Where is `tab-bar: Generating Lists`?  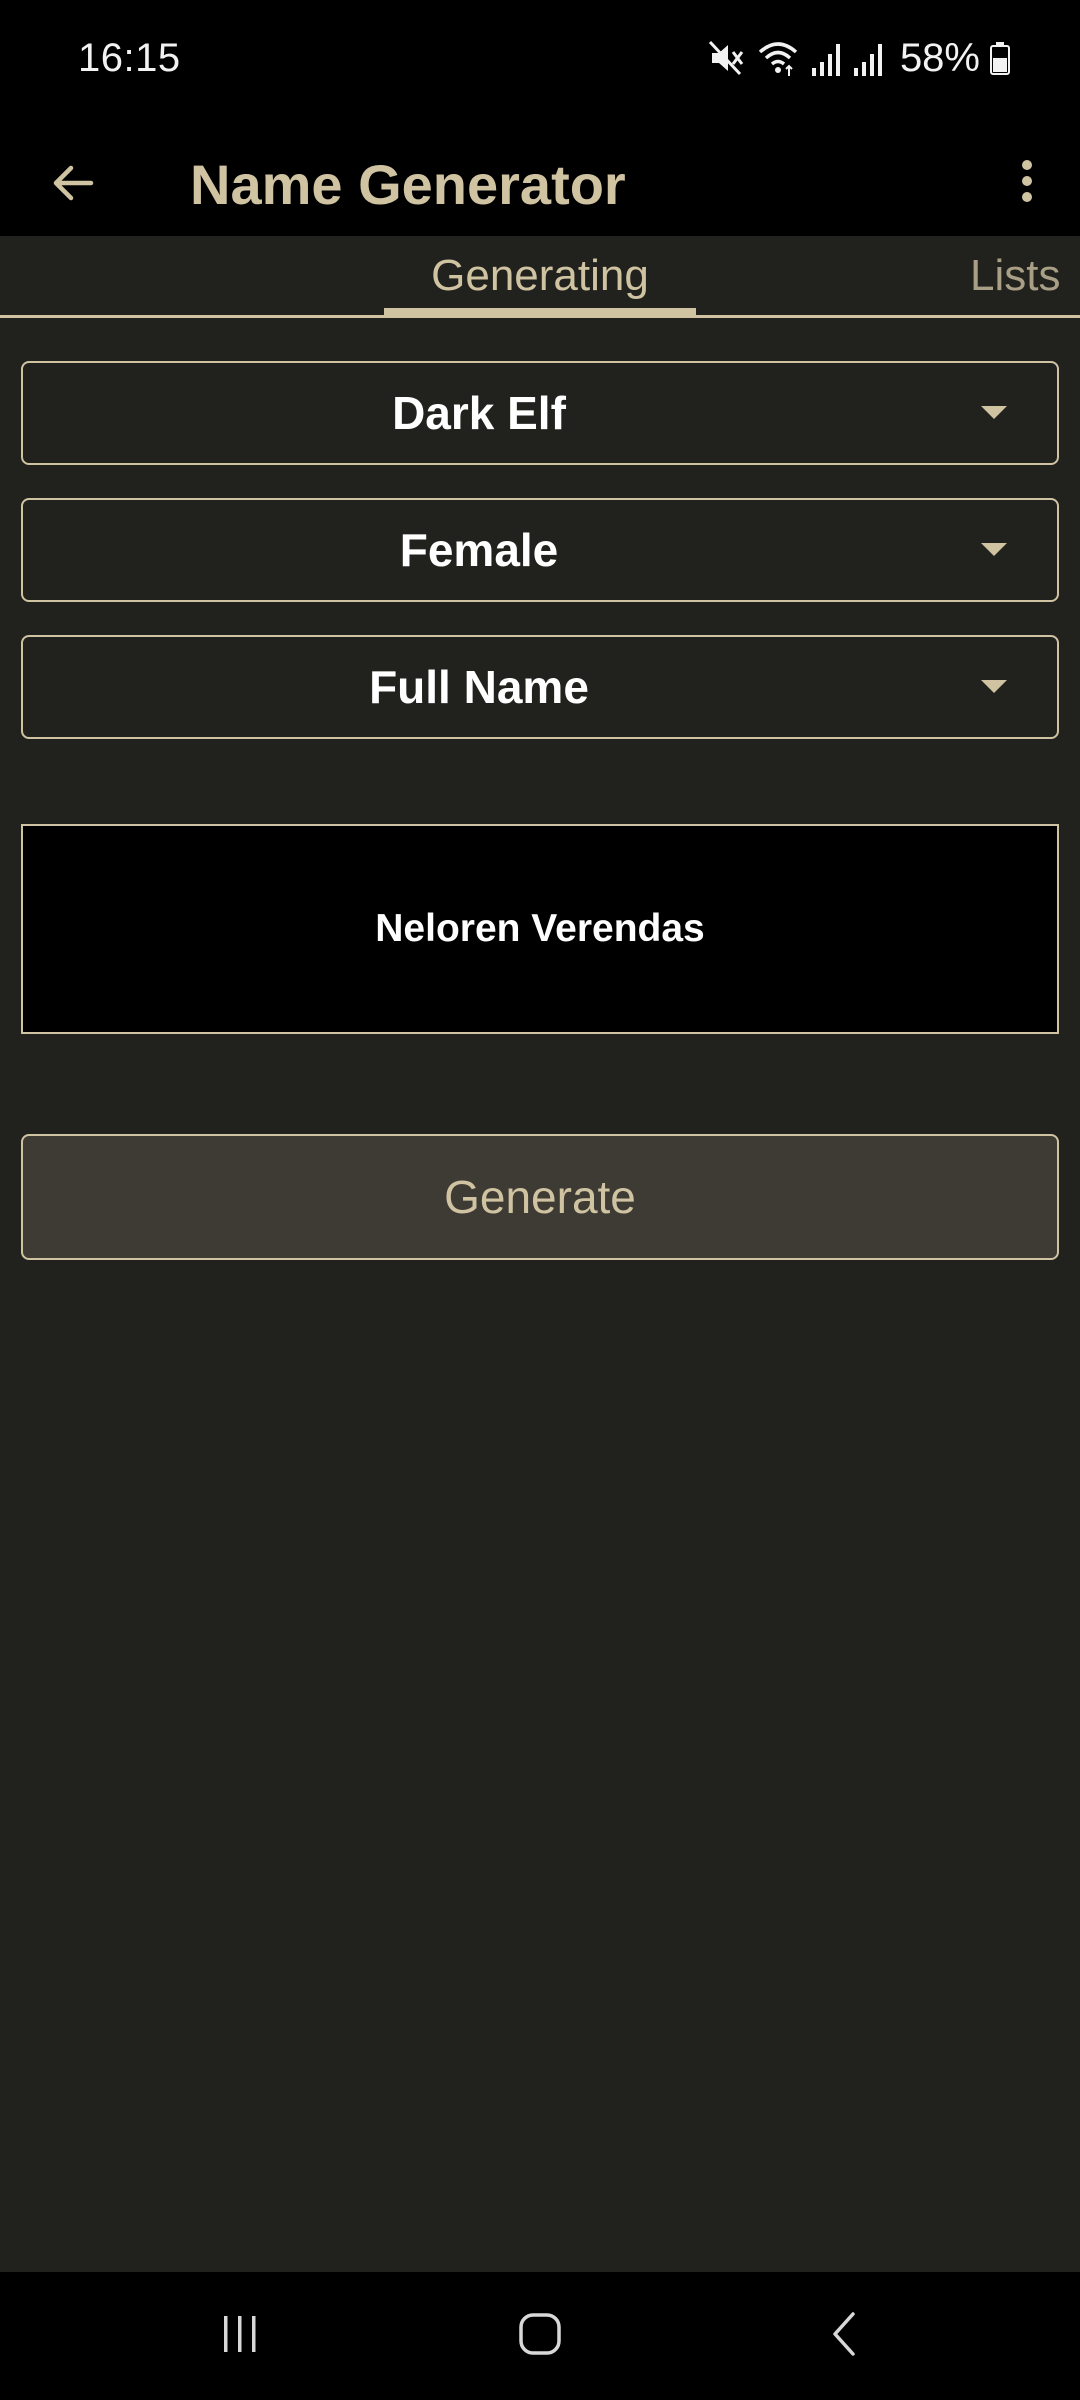 tab-bar: Generating Lists is located at coordinates (540, 277).